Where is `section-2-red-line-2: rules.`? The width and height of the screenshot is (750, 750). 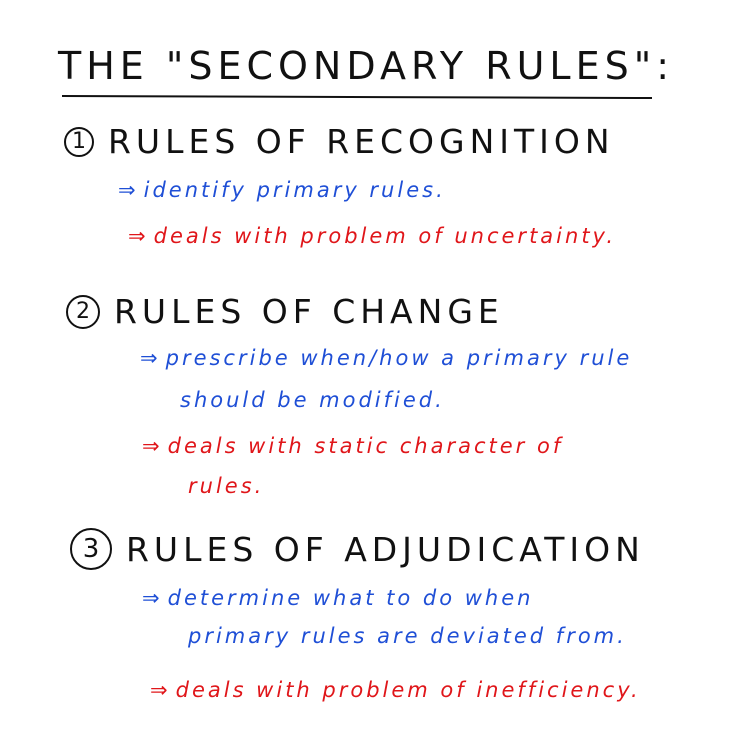 section-2-red-line-2: rules. is located at coordinates (226, 486).